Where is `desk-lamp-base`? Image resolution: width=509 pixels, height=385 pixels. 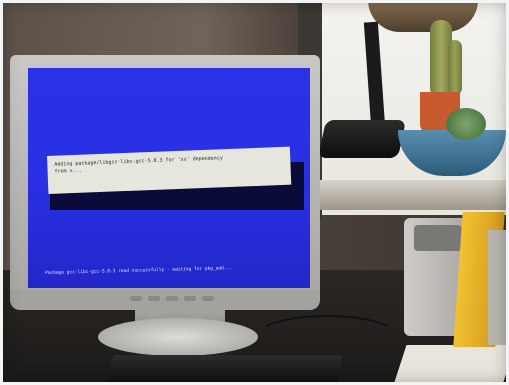
desk-lamp-base is located at coordinates (362, 139).